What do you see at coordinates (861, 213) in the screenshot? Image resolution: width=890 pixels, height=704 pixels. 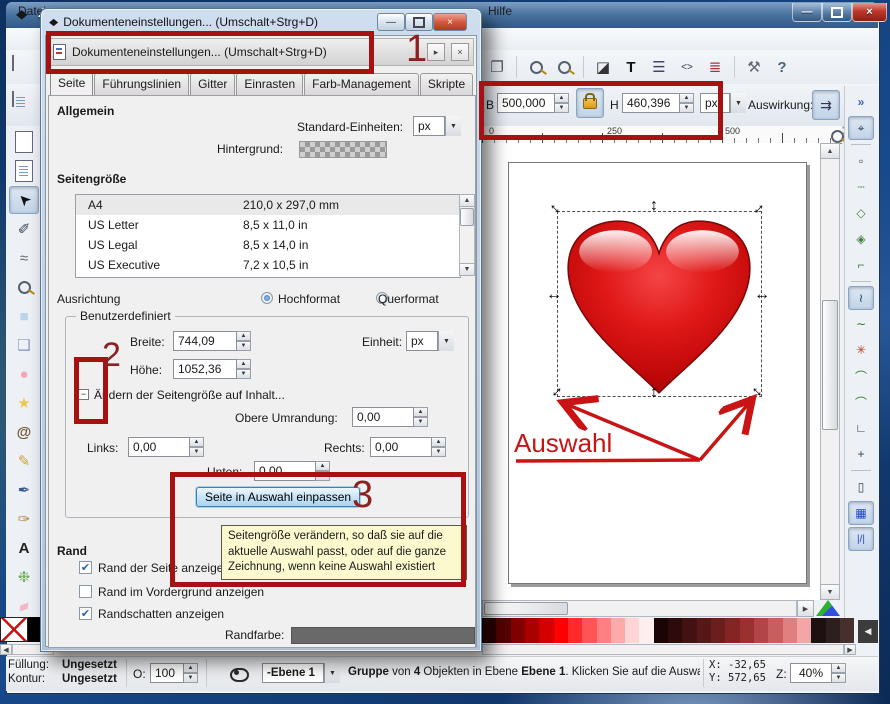 I see `snap-bbox-corners-button: ◇` at bounding box center [861, 213].